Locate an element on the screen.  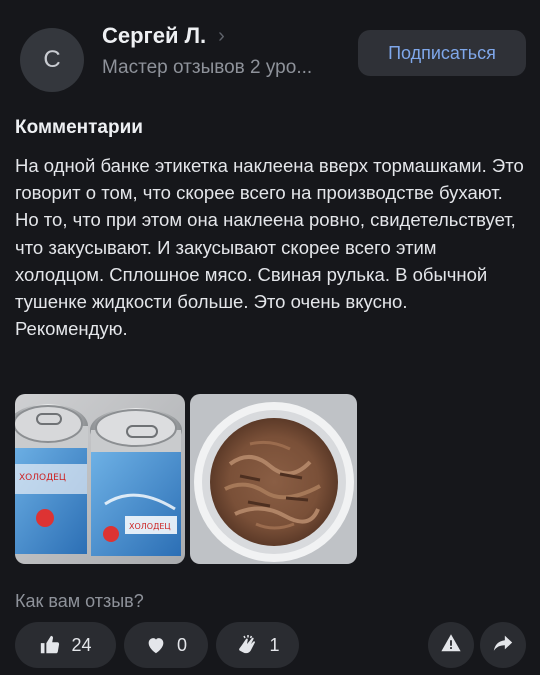
like-count: 24 is located at coordinates (81, 644).